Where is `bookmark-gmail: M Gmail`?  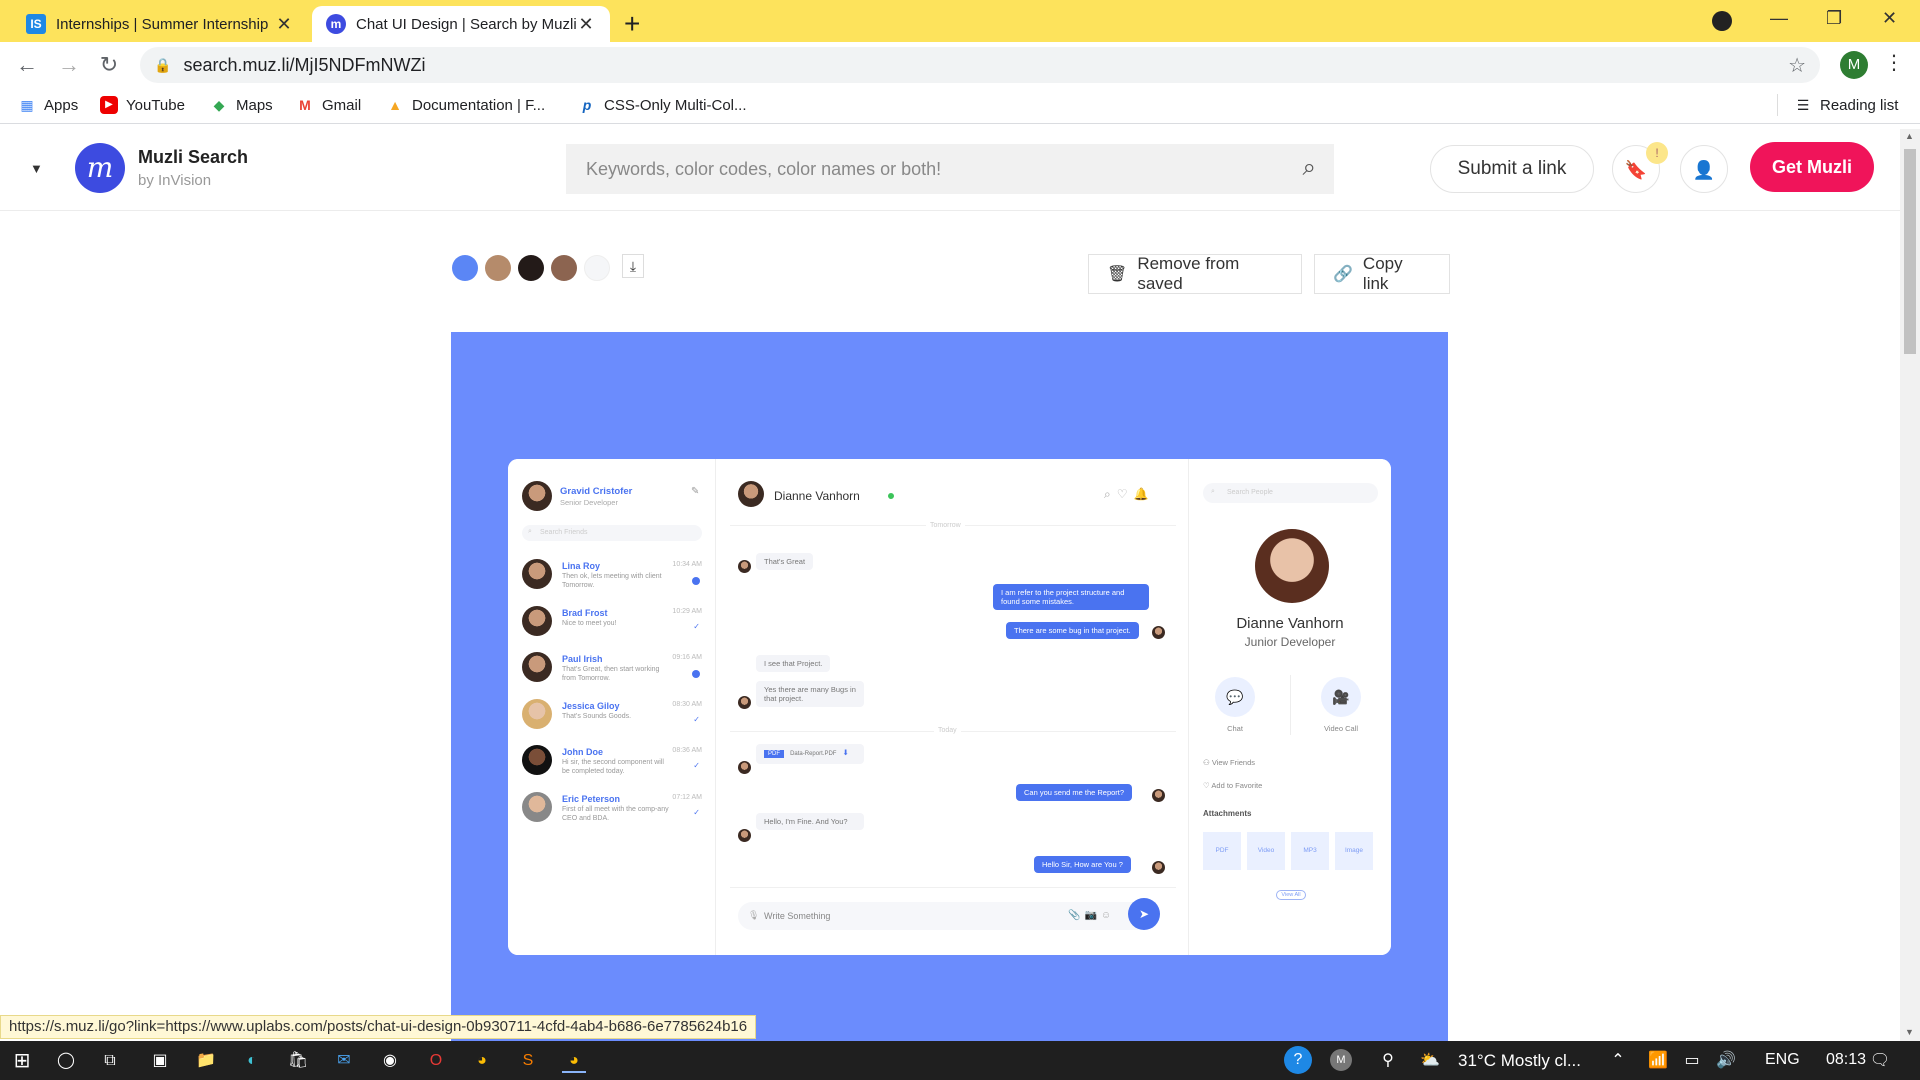
bookmark-gmail: M Gmail is located at coordinates (328, 105).